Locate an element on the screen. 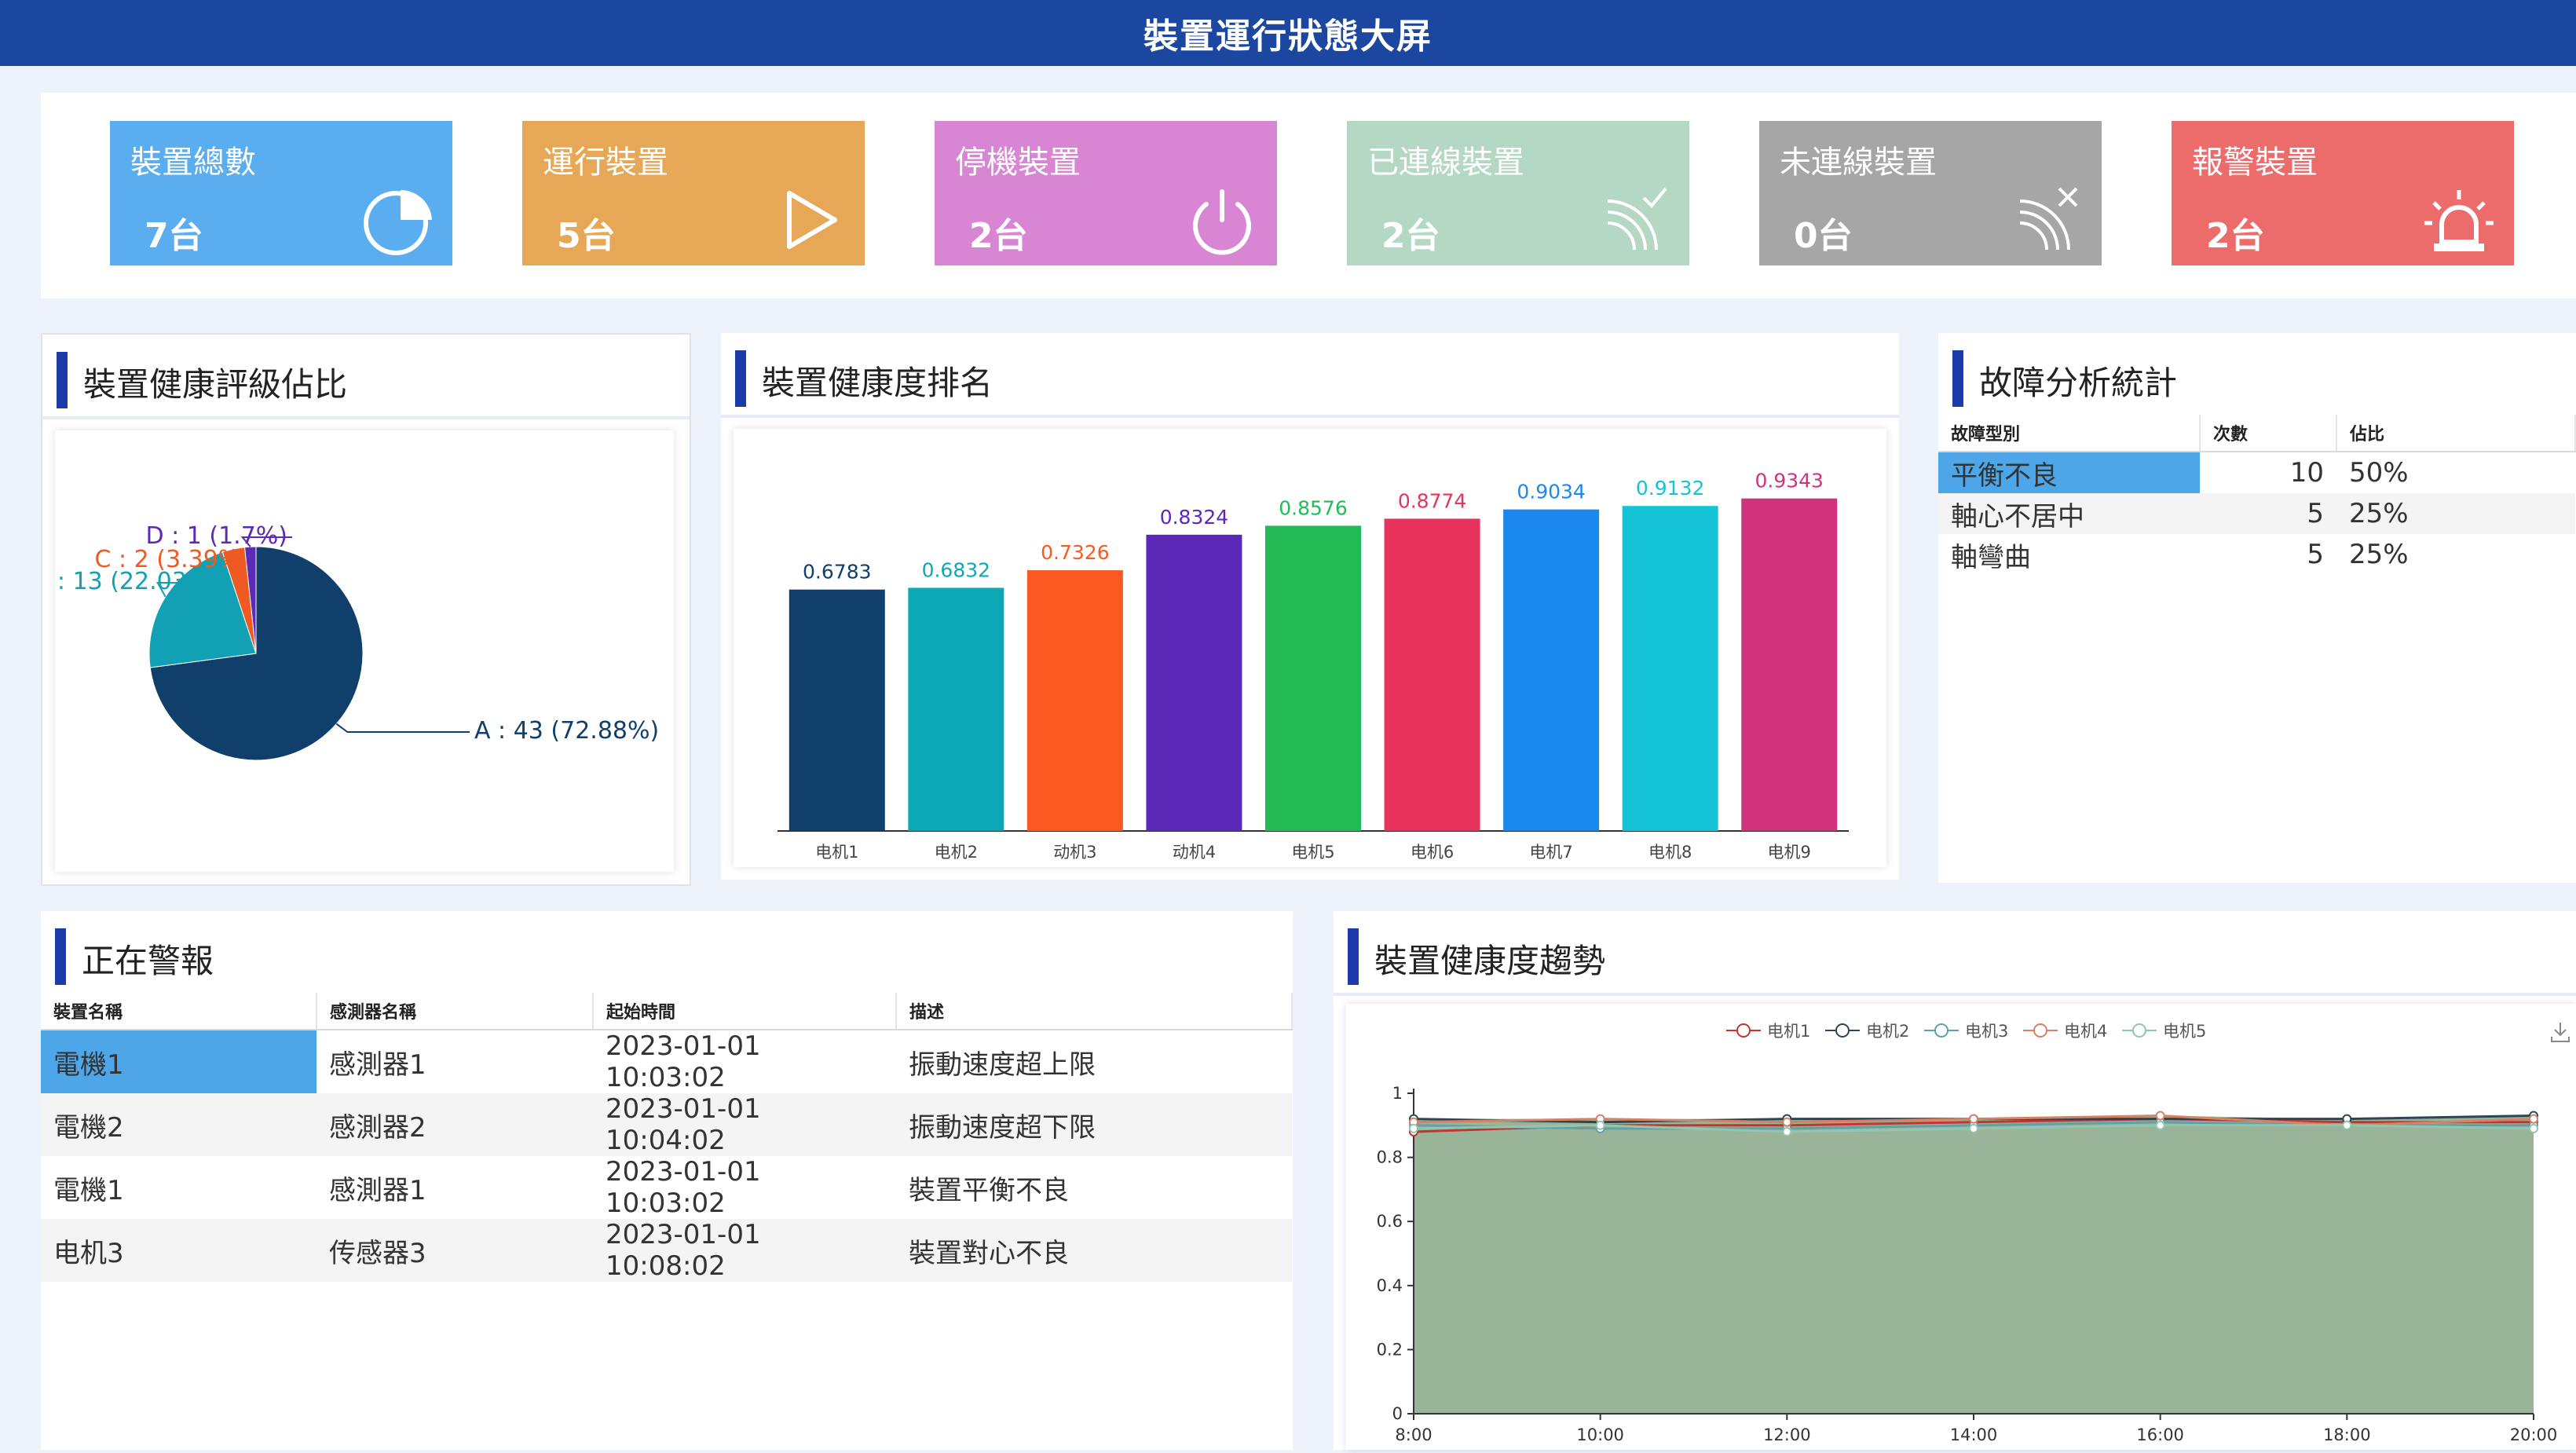 The image size is (2576, 1453). power-icon is located at coordinates (1222, 222).